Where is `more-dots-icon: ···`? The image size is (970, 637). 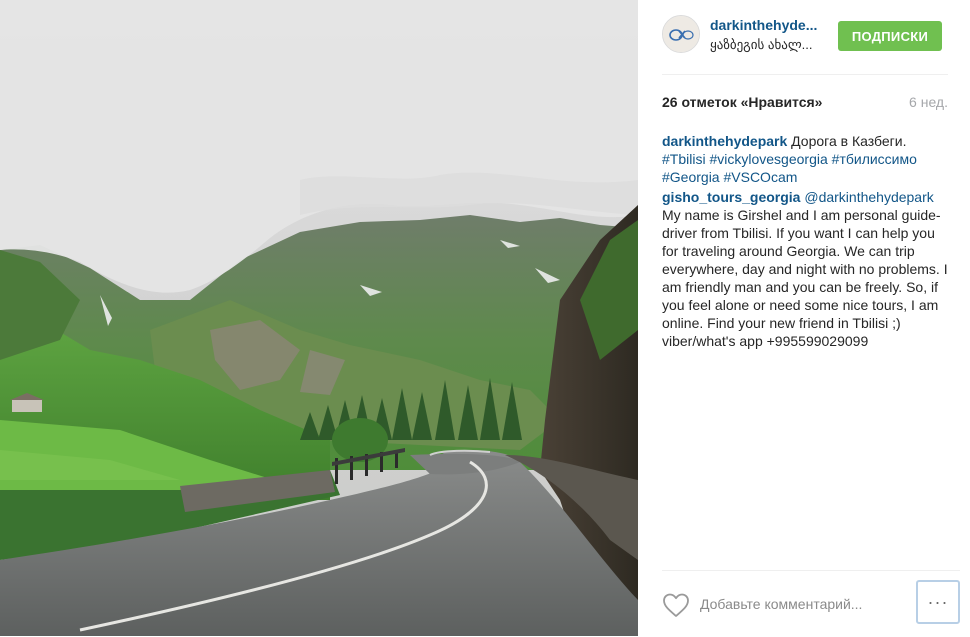
more-dots-icon: ··· is located at coordinates (938, 602).